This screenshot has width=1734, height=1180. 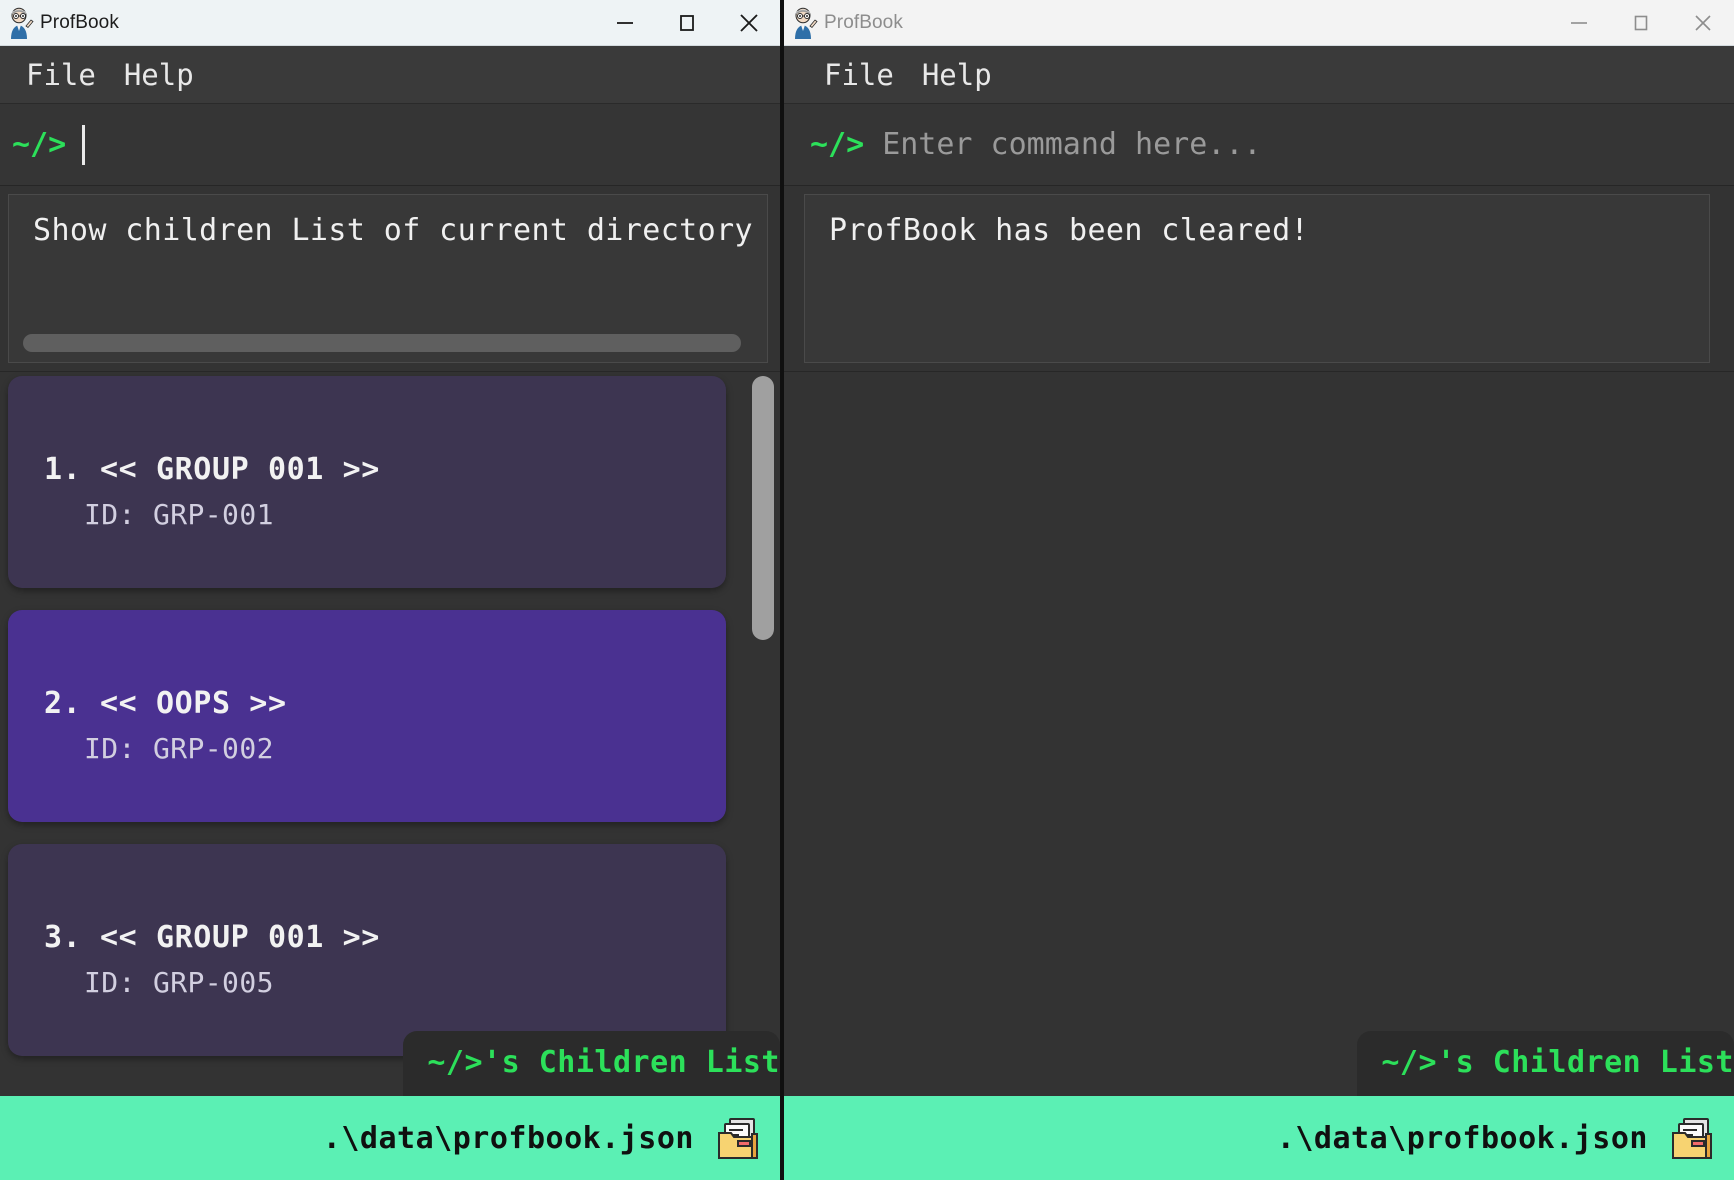 I want to click on close-button-right, so click(x=1703, y=23).